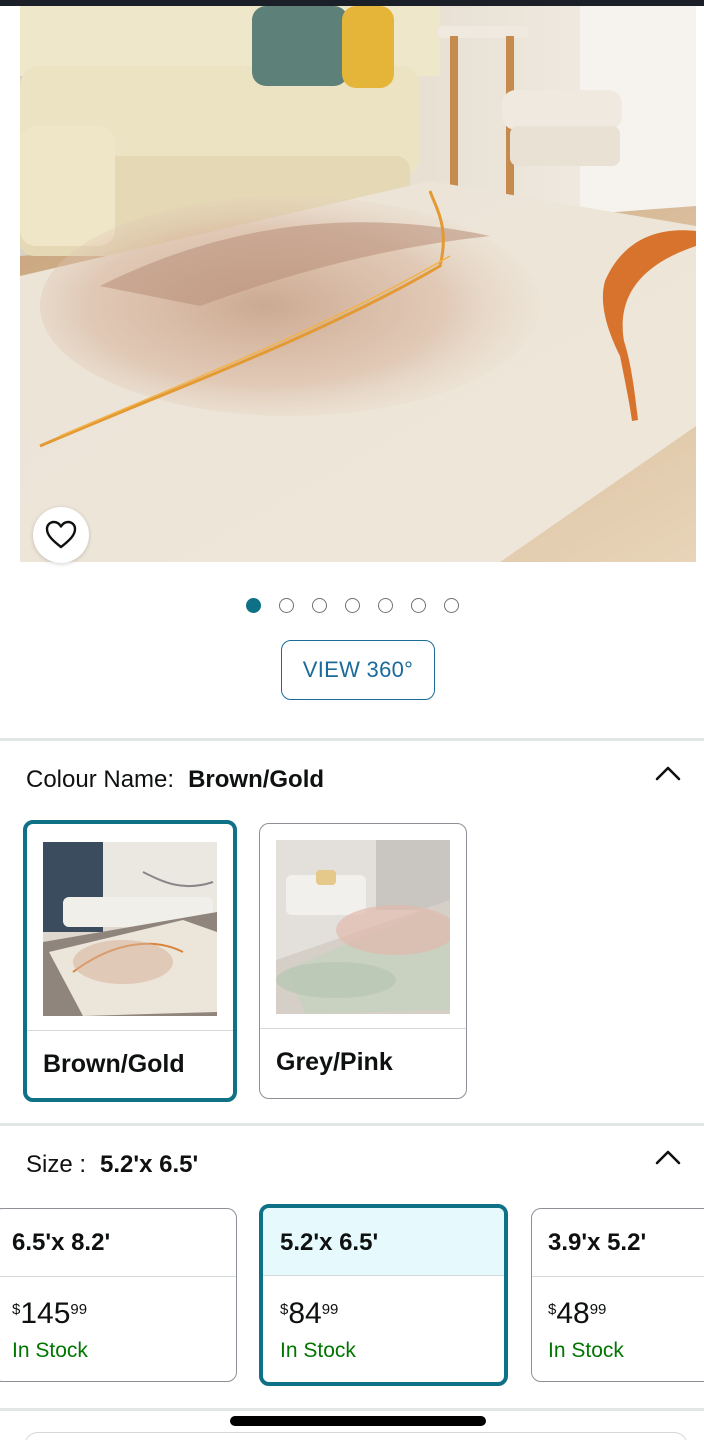  What do you see at coordinates (100, 779) in the screenshot?
I see `colour-label-text: Colour Name:` at bounding box center [100, 779].